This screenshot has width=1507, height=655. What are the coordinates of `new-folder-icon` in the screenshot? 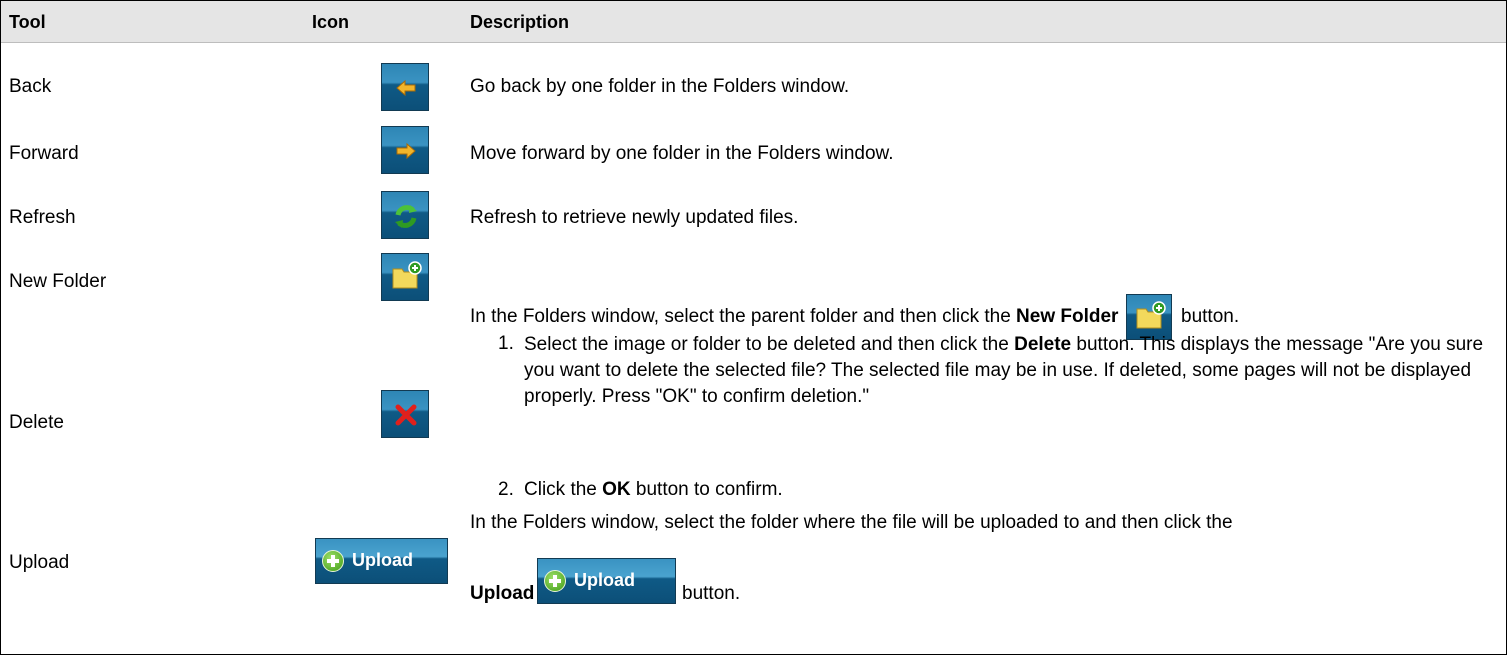 It's located at (405, 277).